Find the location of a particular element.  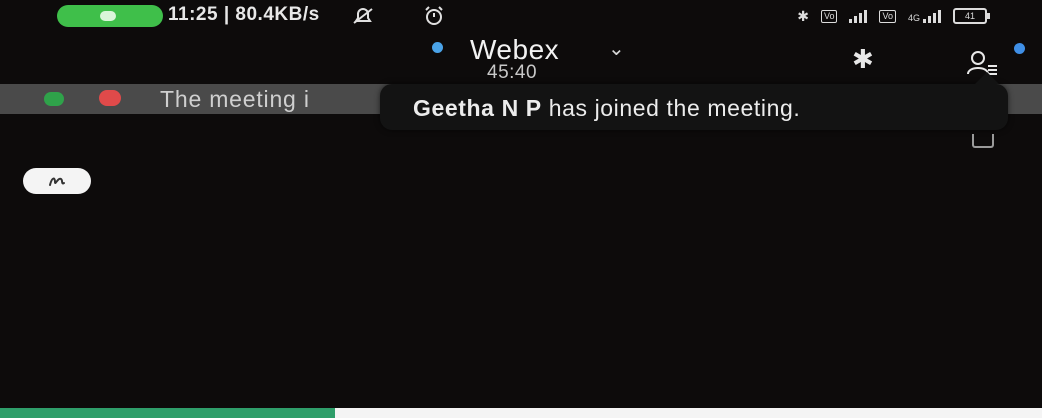

alarm-icon is located at coordinates (434, 15).